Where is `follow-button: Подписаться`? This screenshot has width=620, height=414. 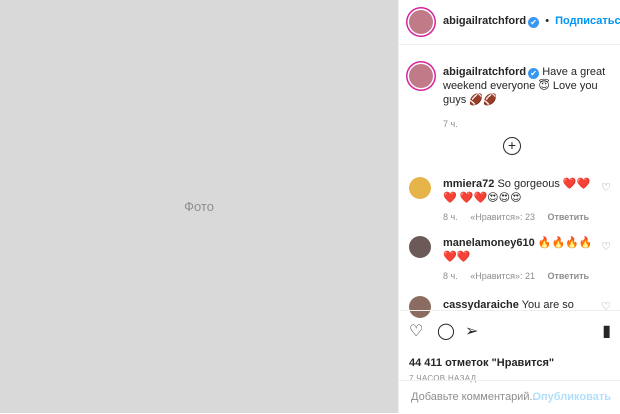
follow-button: Подписаться is located at coordinates (587, 21).